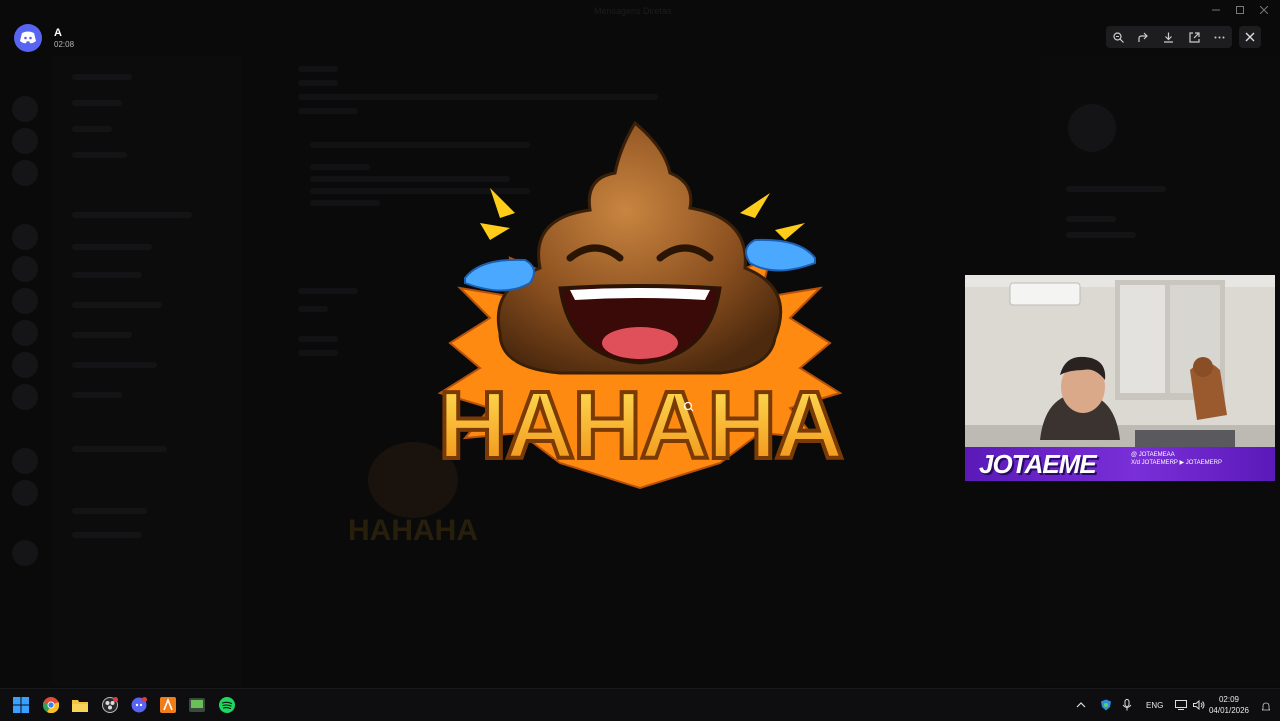  I want to click on chevron-up-icon, so click(1081, 705).